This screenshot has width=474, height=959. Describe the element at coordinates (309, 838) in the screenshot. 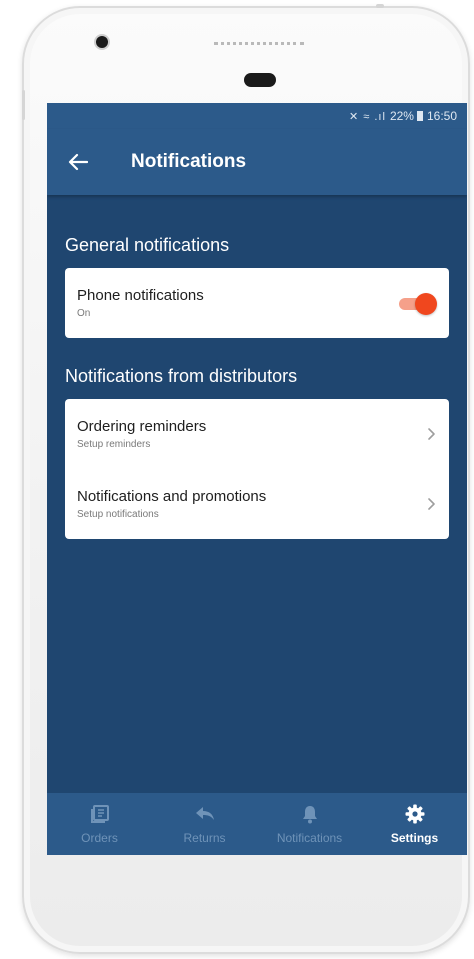

I see `nav-label: Notifications` at that location.